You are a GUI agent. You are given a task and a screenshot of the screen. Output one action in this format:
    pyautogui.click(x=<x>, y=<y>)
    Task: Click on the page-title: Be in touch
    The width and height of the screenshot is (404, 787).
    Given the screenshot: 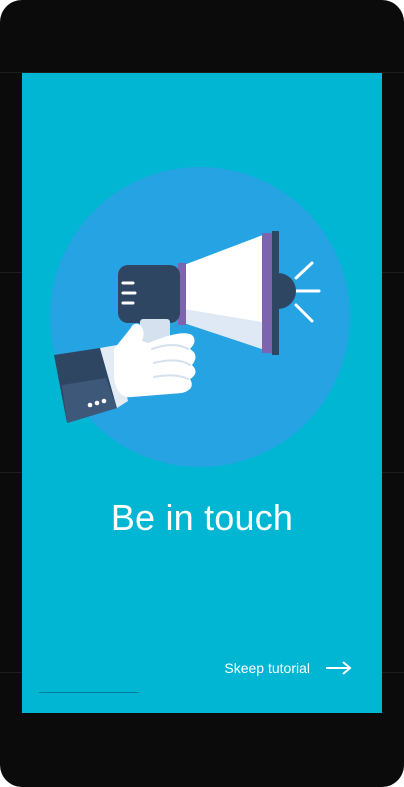 What is the action you would take?
    pyautogui.click(x=202, y=517)
    